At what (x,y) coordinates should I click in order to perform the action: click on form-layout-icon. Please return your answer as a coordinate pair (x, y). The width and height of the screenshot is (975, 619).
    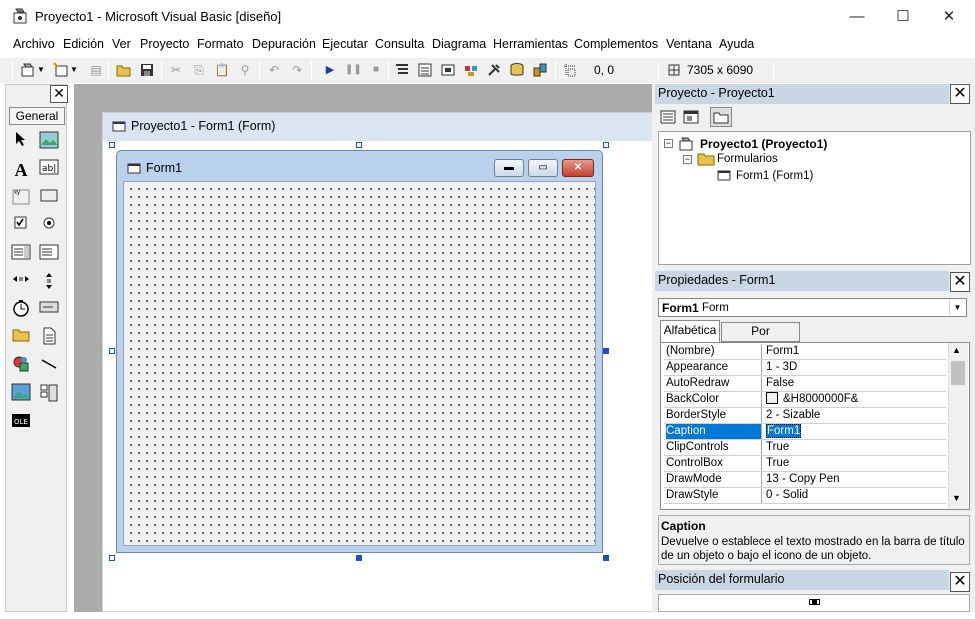
    Looking at the image, I should click on (448, 70).